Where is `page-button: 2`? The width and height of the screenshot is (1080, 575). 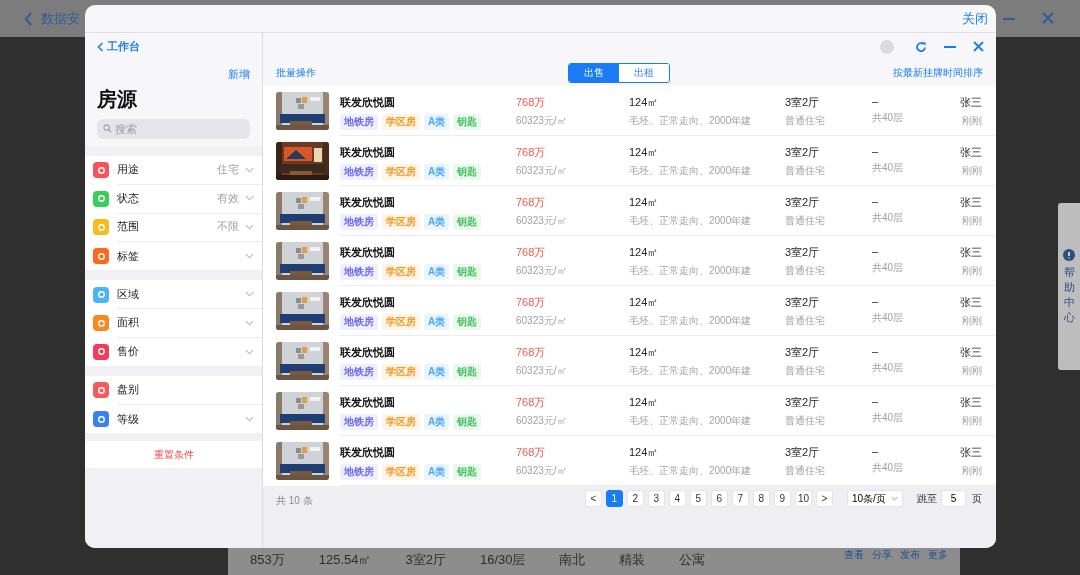
page-button: 2 is located at coordinates (635, 498).